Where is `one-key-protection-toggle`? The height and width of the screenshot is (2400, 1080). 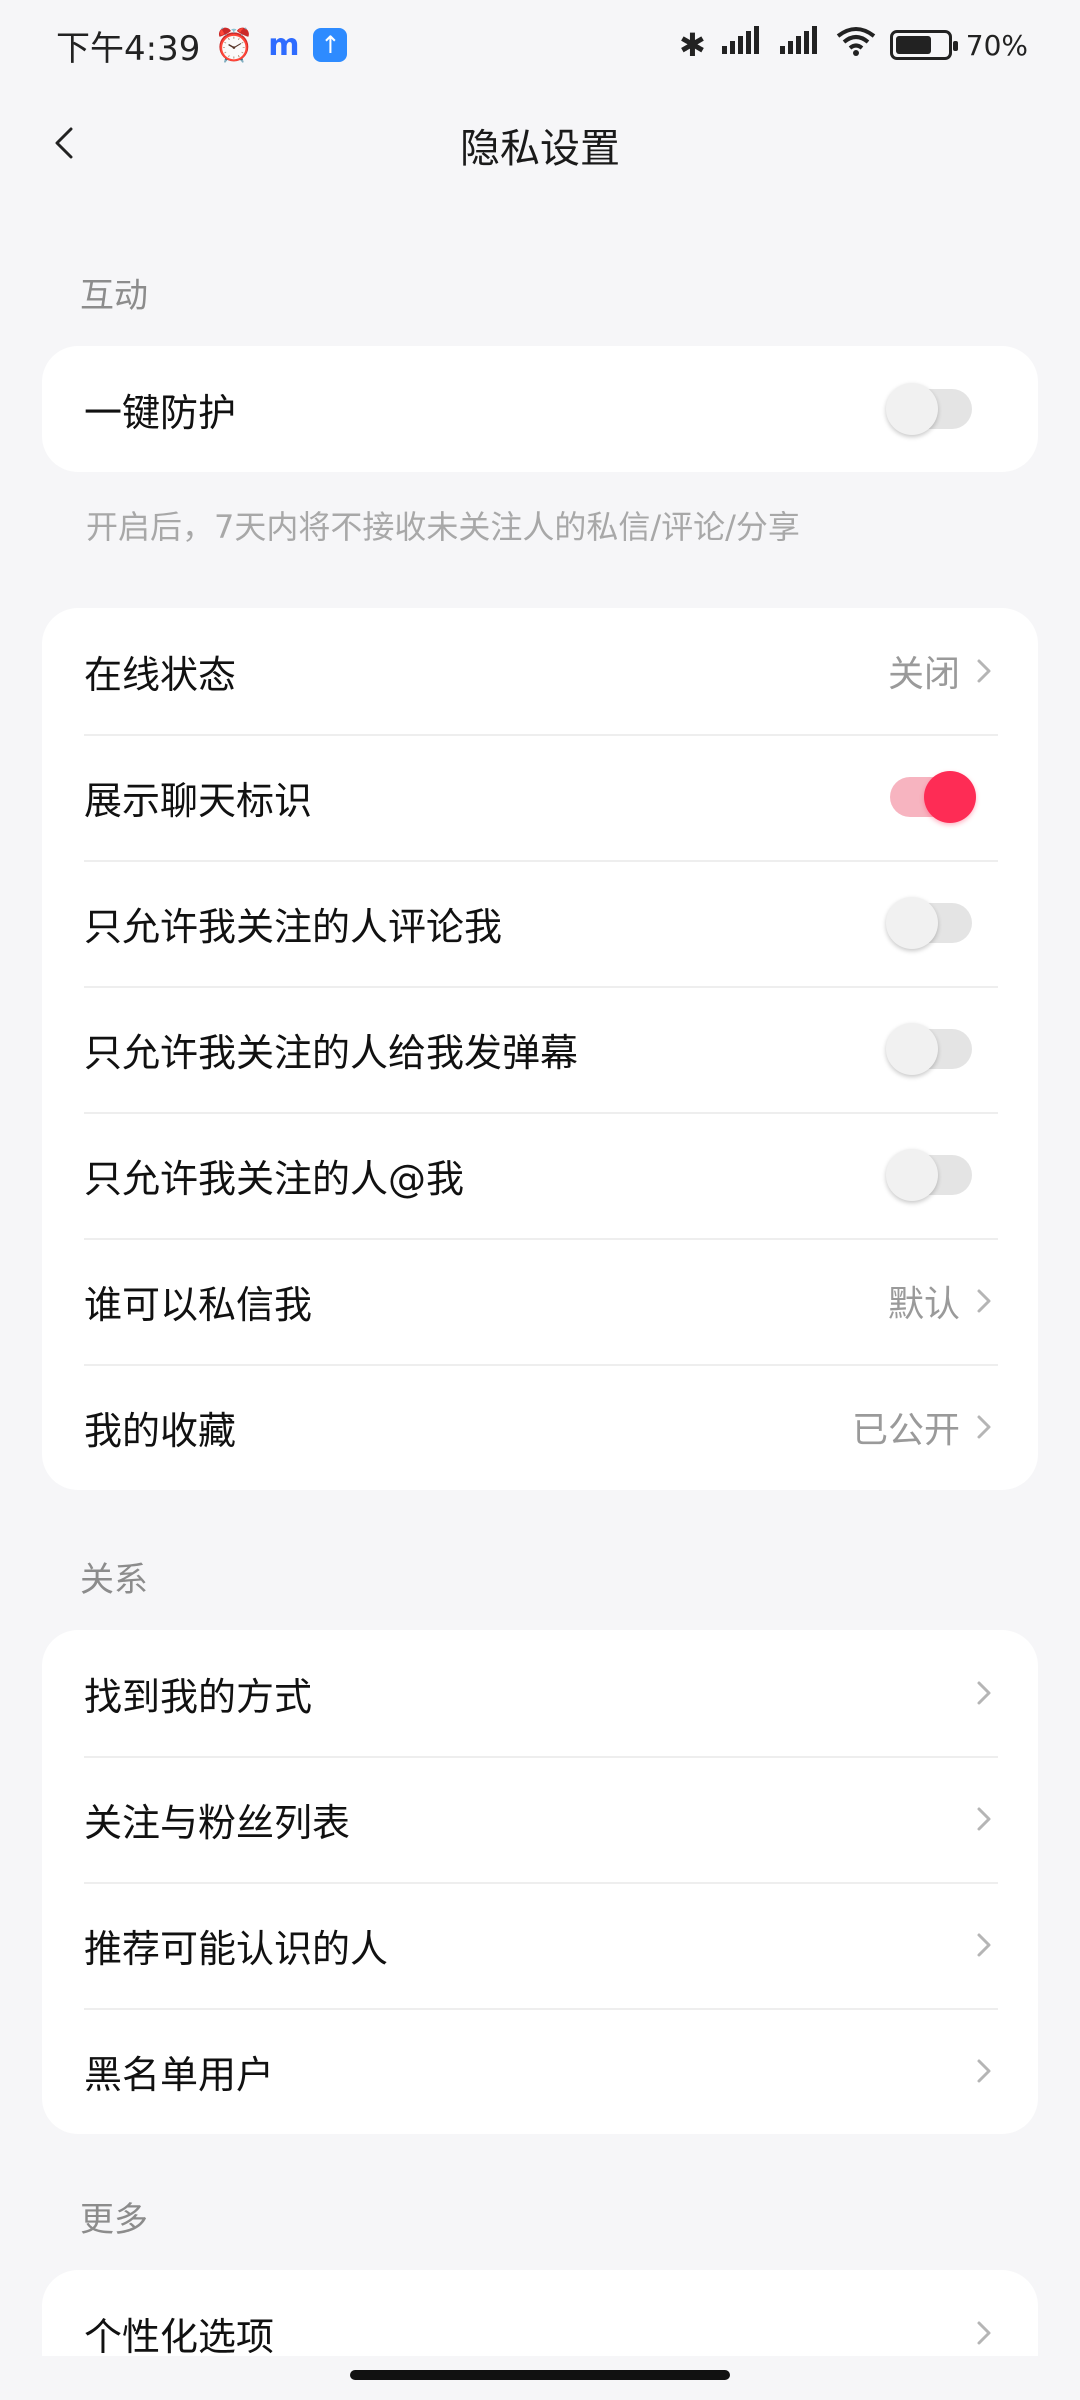 one-key-protection-toggle is located at coordinates (929, 409).